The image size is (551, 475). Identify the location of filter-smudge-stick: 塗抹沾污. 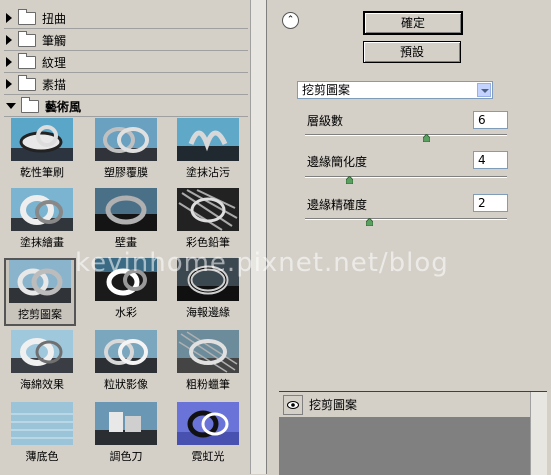
(208, 152).